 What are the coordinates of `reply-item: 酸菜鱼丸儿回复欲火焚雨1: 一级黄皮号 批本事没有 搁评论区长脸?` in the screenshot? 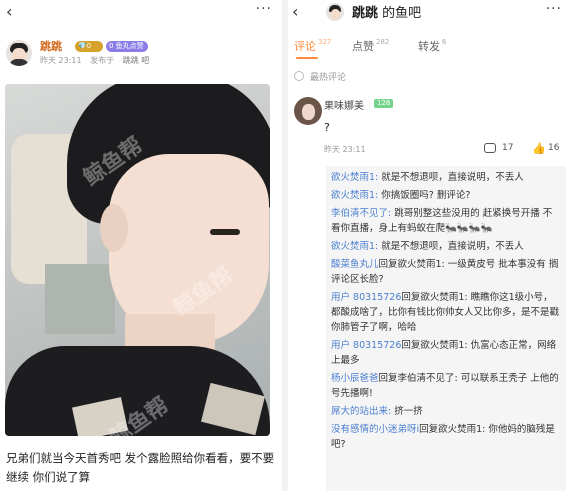 It's located at (446, 272).